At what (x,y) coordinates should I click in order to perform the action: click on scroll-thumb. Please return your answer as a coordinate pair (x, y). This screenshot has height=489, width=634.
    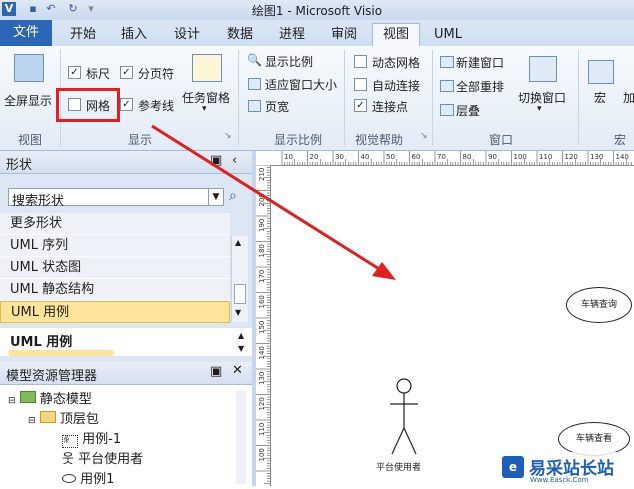
    Looking at the image, I should click on (240, 294).